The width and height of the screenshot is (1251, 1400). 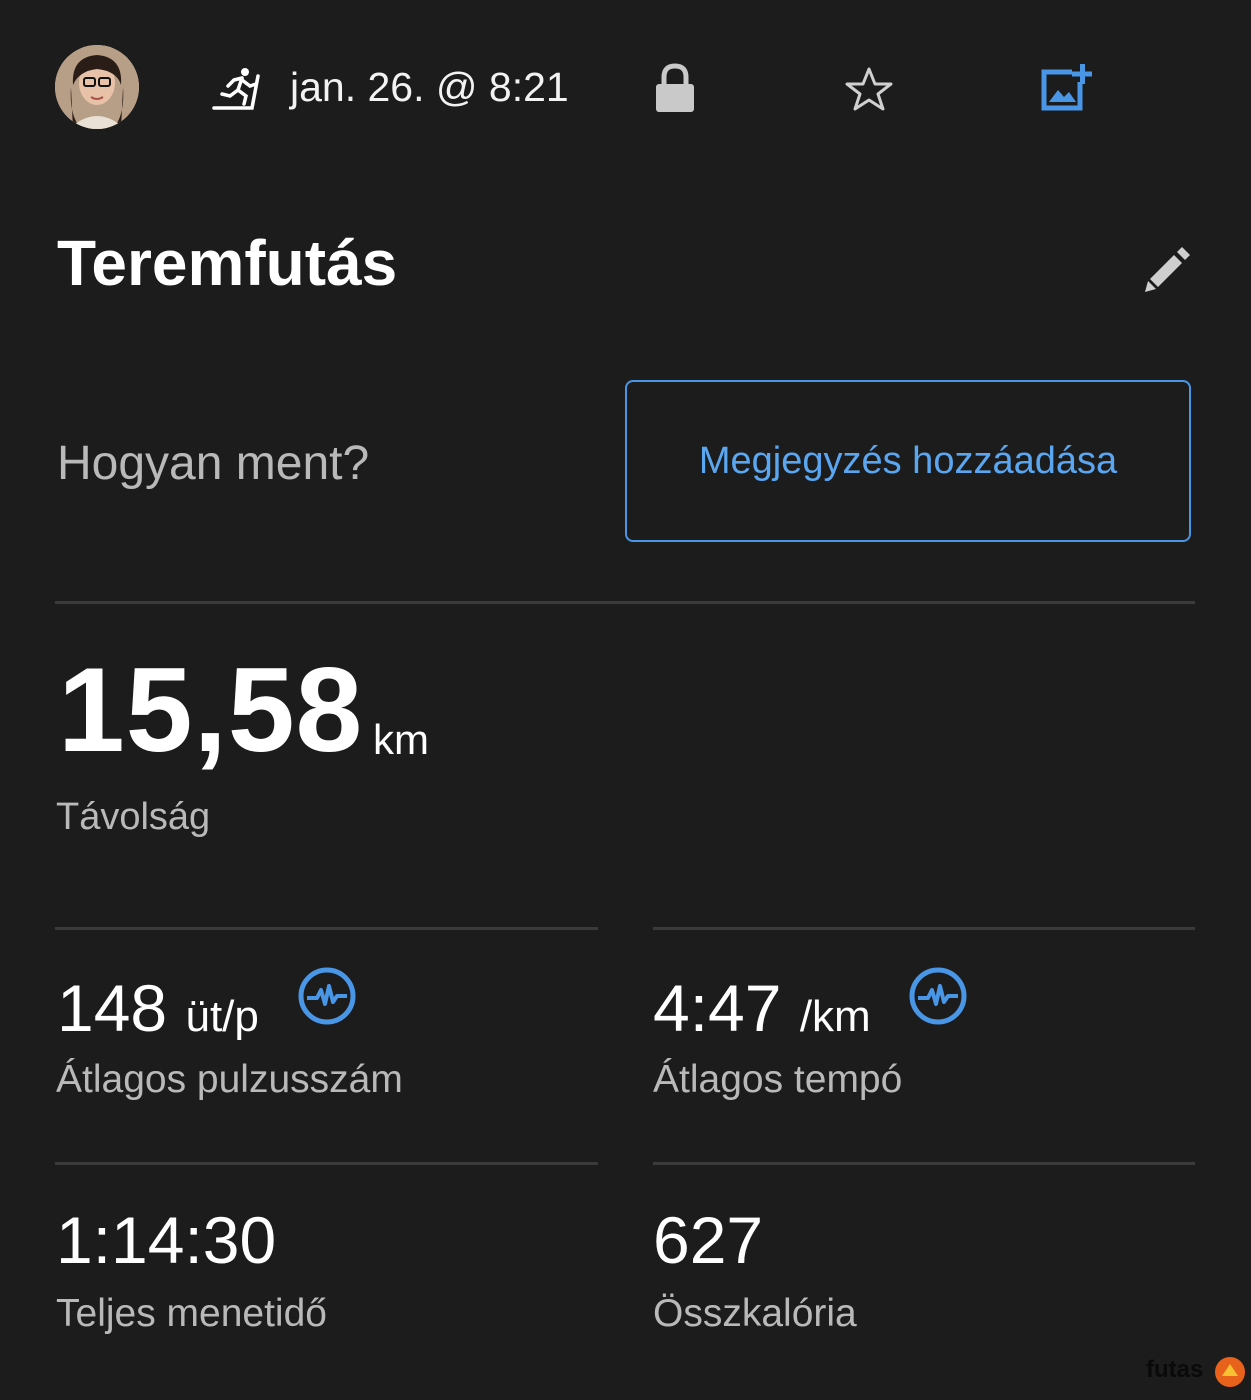 What do you see at coordinates (133, 817) in the screenshot?
I see `distance-label: Távolság` at bounding box center [133, 817].